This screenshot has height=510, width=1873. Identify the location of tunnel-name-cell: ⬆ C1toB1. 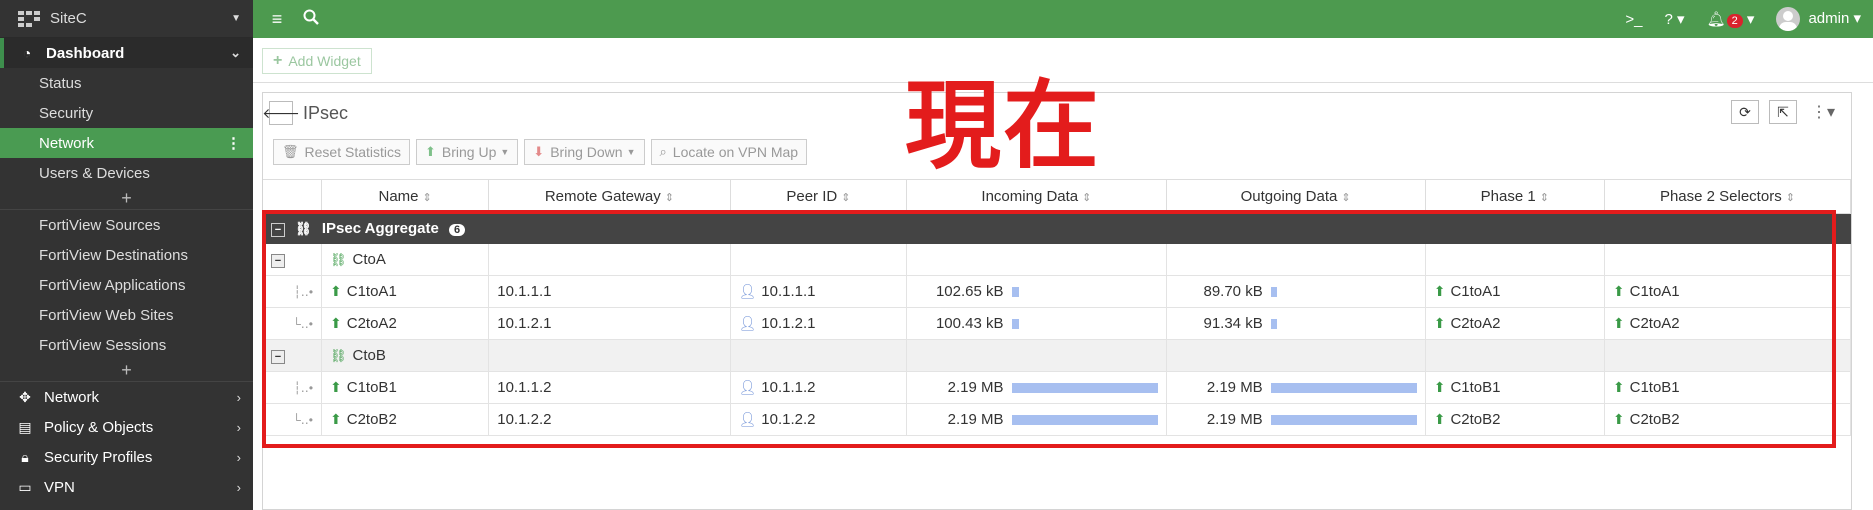
(405, 387).